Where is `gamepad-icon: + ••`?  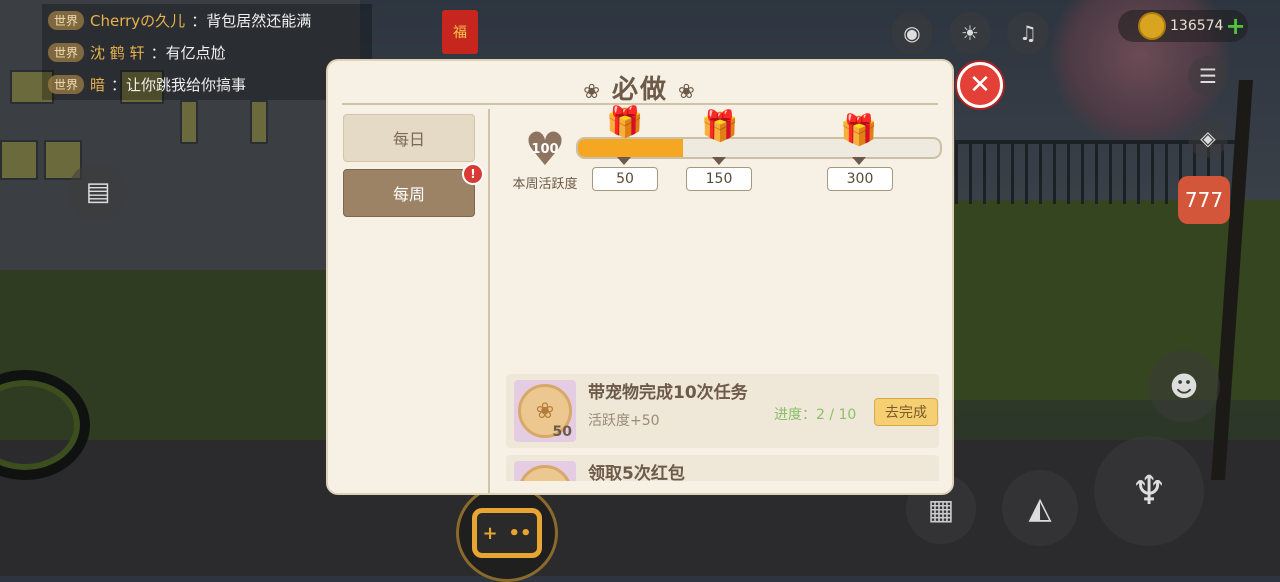 gamepad-icon: + •• is located at coordinates (507, 533).